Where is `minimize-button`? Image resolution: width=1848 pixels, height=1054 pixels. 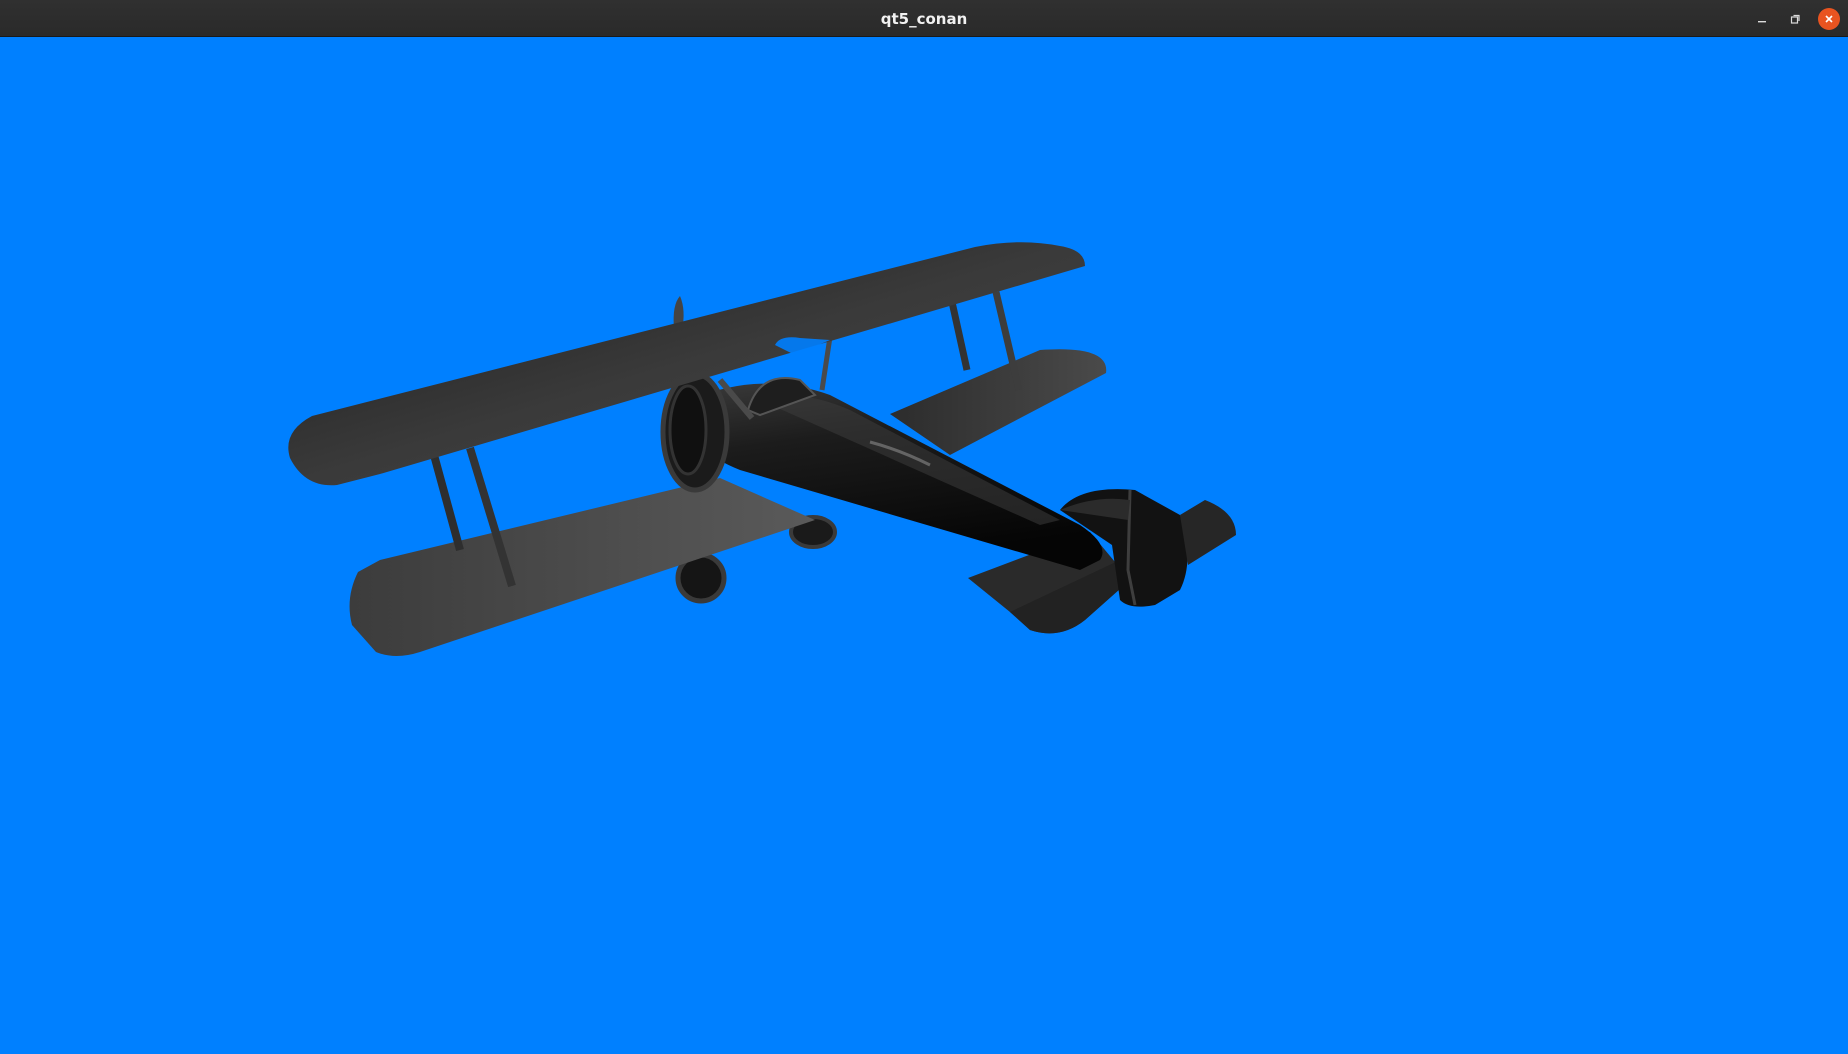
minimize-button is located at coordinates (1762, 19).